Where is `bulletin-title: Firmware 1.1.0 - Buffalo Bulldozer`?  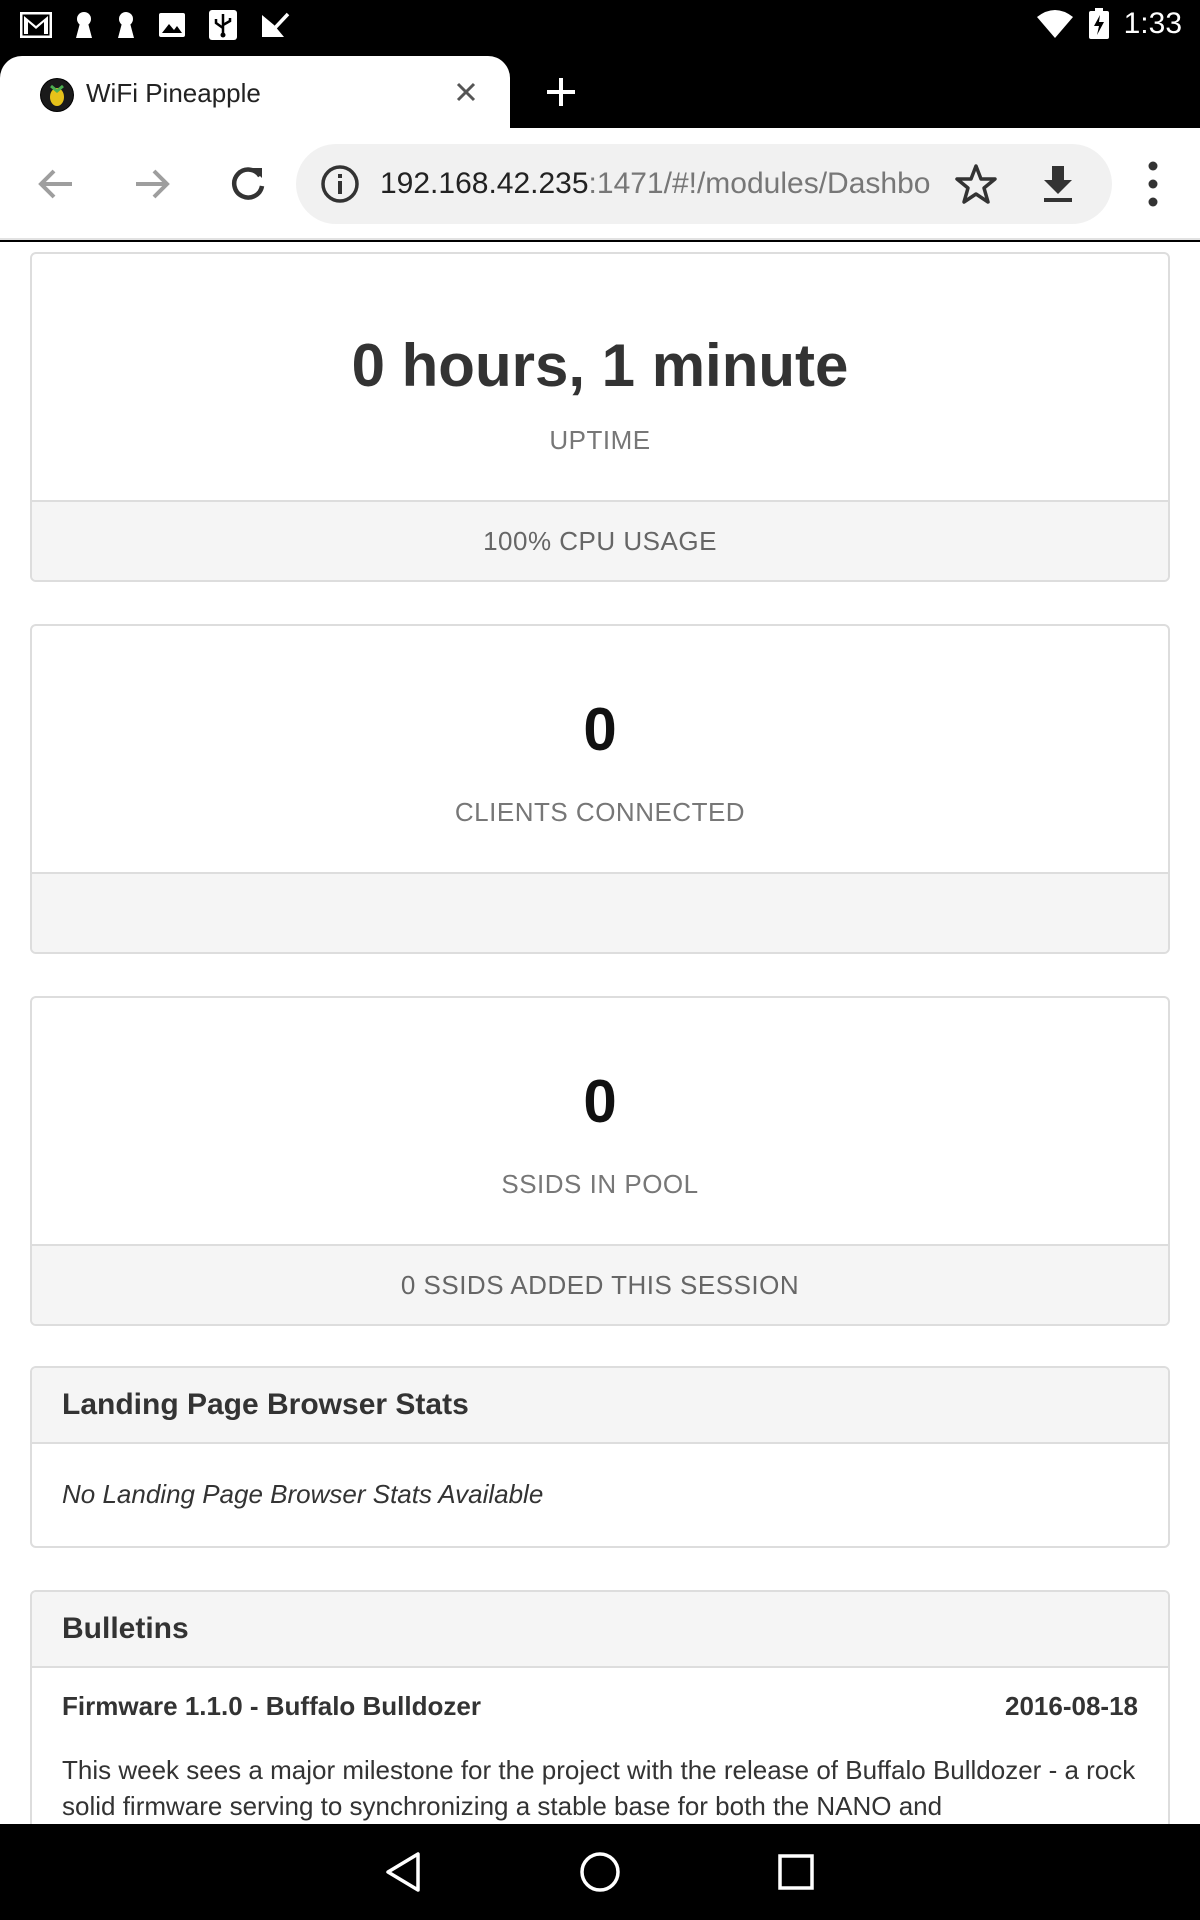
bulletin-title: Firmware 1.1.0 - Buffalo Bulldozer is located at coordinates (271, 1706).